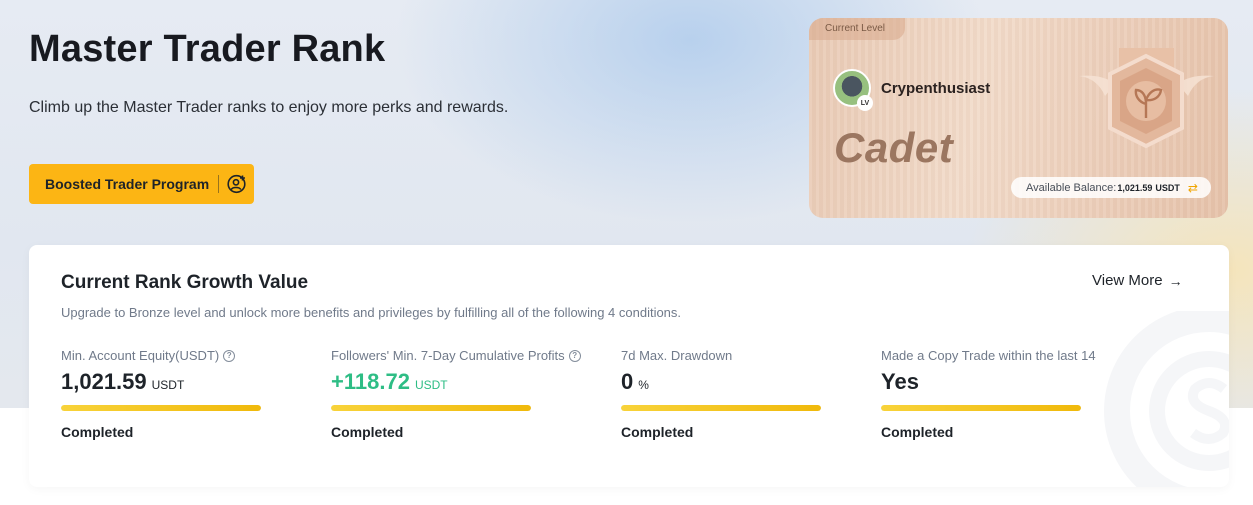  I want to click on condition-label: Made a Copy Trade within the last 14, so click(988, 355).